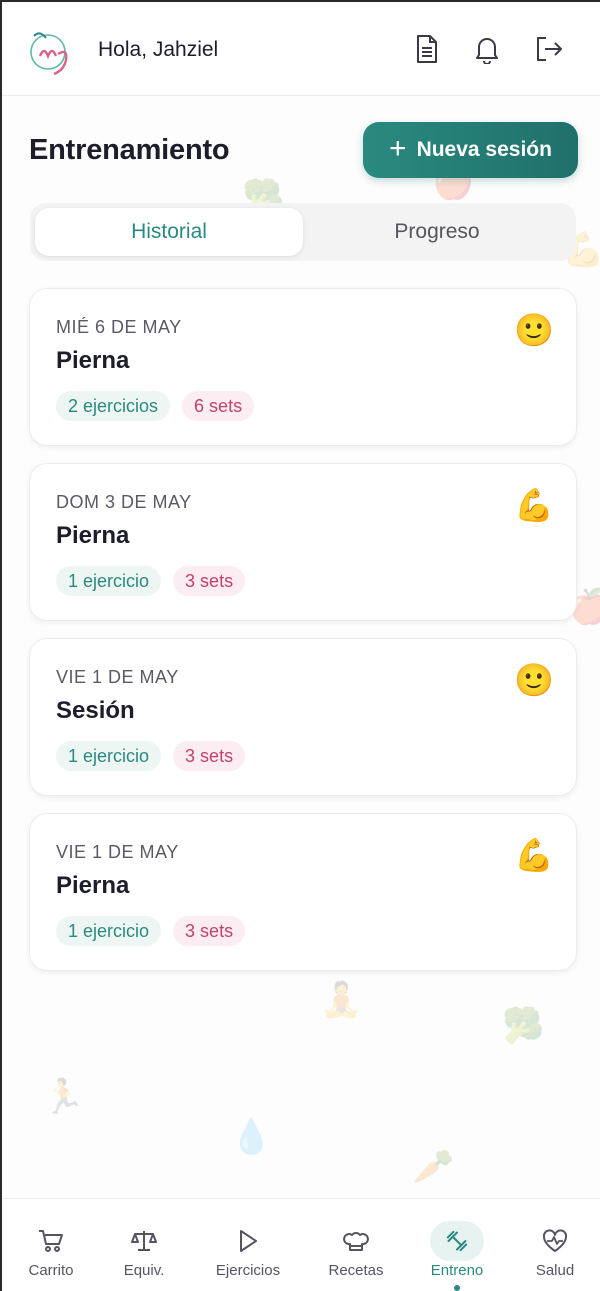  What do you see at coordinates (218, 406) in the screenshot?
I see `sets-count-badge: 6 sets` at bounding box center [218, 406].